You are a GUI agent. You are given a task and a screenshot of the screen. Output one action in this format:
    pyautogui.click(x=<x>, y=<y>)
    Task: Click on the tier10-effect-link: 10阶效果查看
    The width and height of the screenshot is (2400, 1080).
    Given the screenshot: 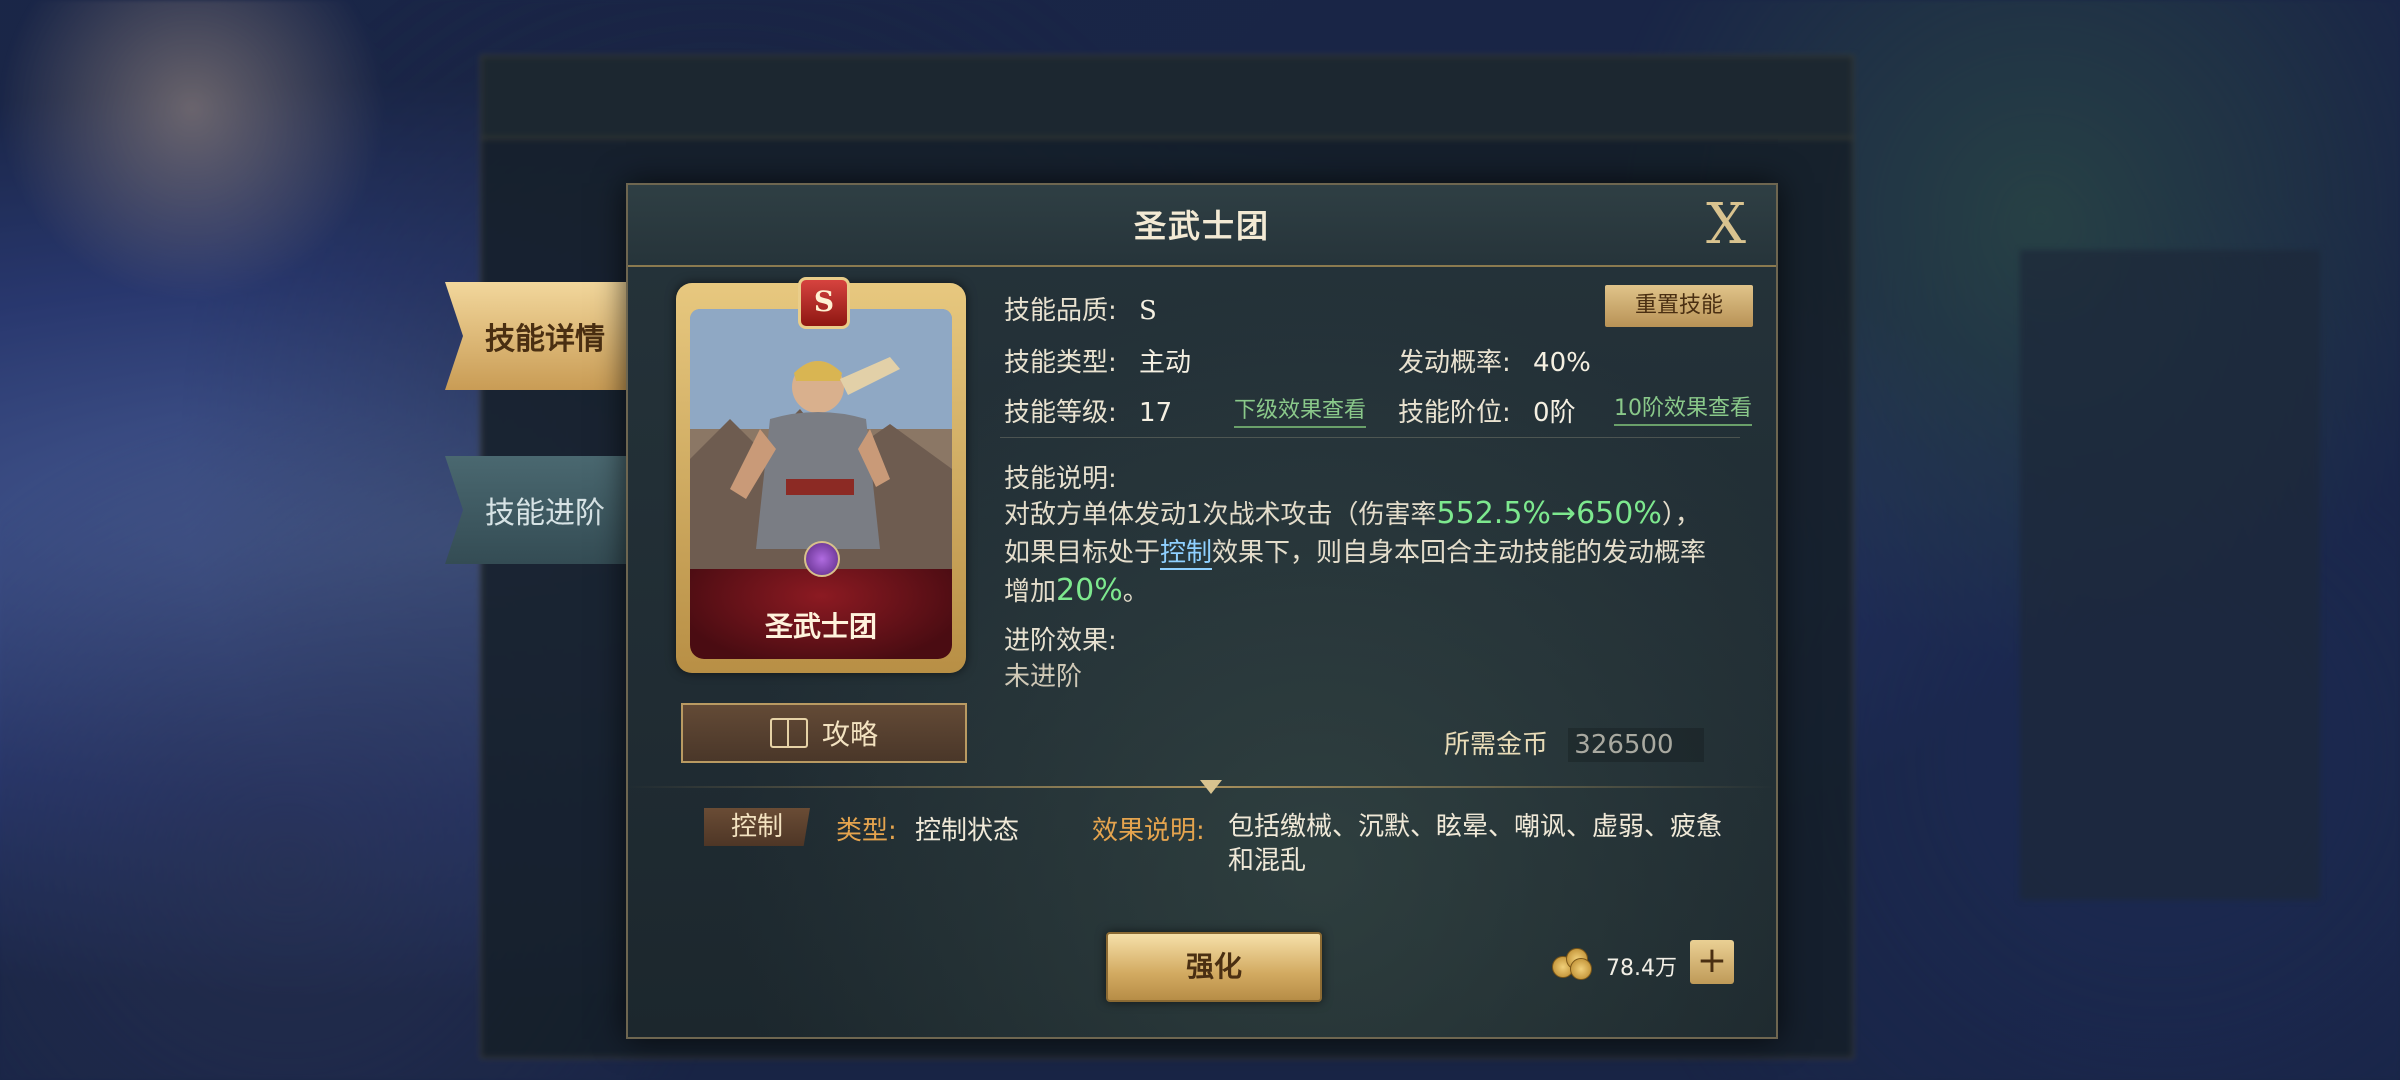 What is the action you would take?
    pyautogui.click(x=1683, y=408)
    